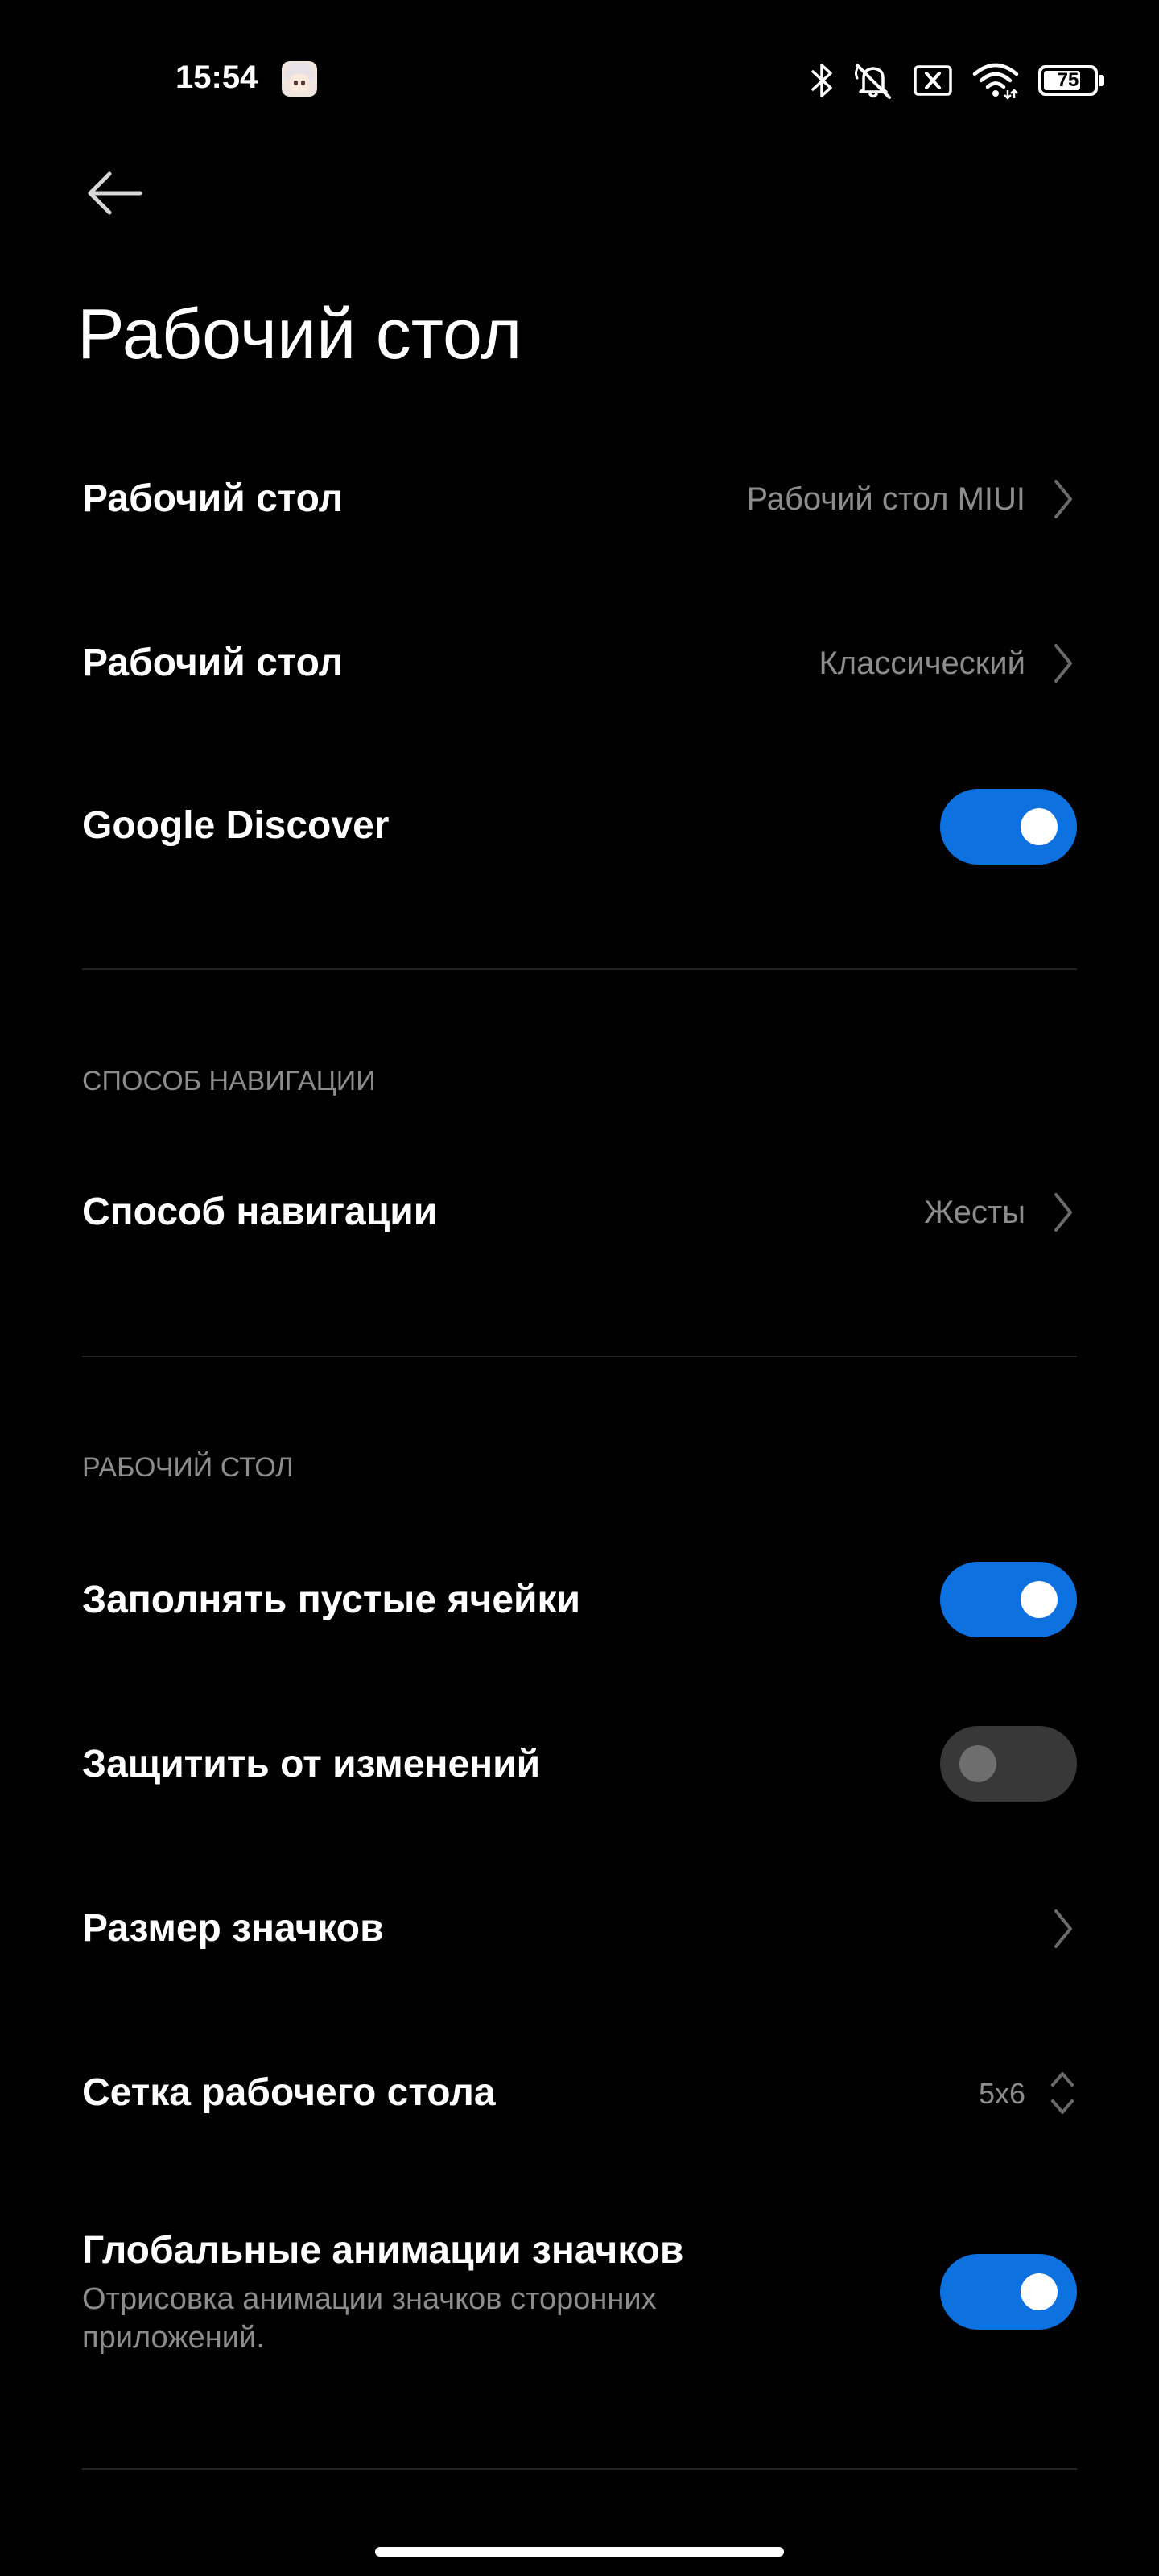 The image size is (1159, 2576). I want to click on chevron-up-down-icon, so click(1062, 2093).